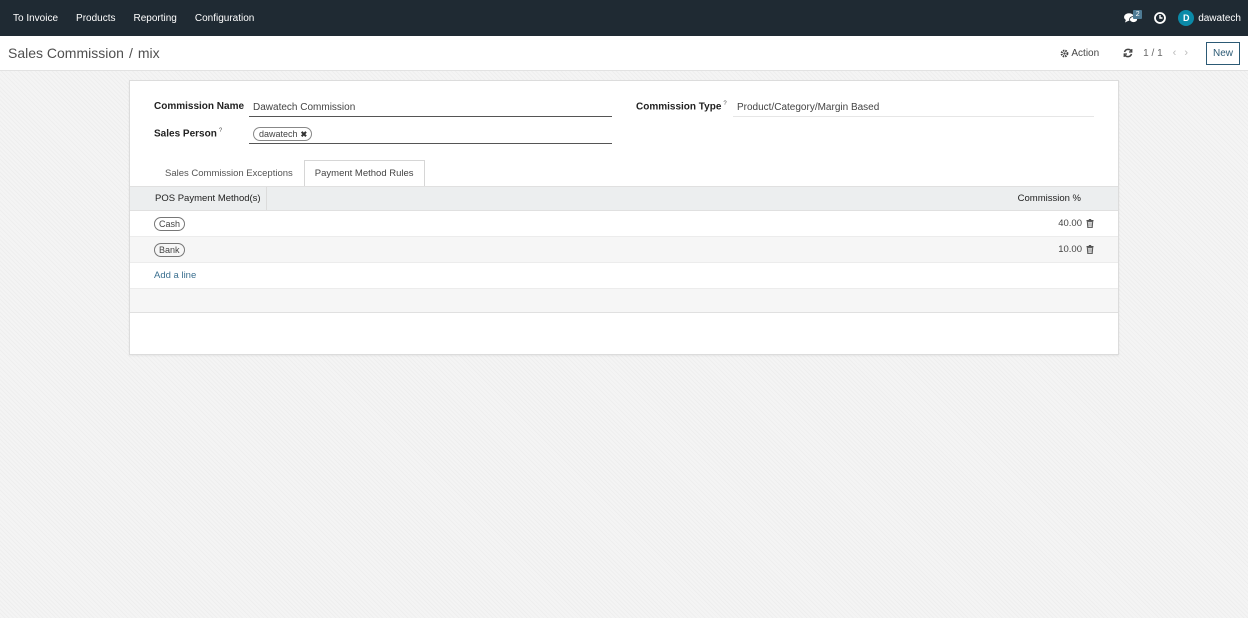  What do you see at coordinates (430, 134) in the screenshot?
I see `sales-person-input: dawatech ✖` at bounding box center [430, 134].